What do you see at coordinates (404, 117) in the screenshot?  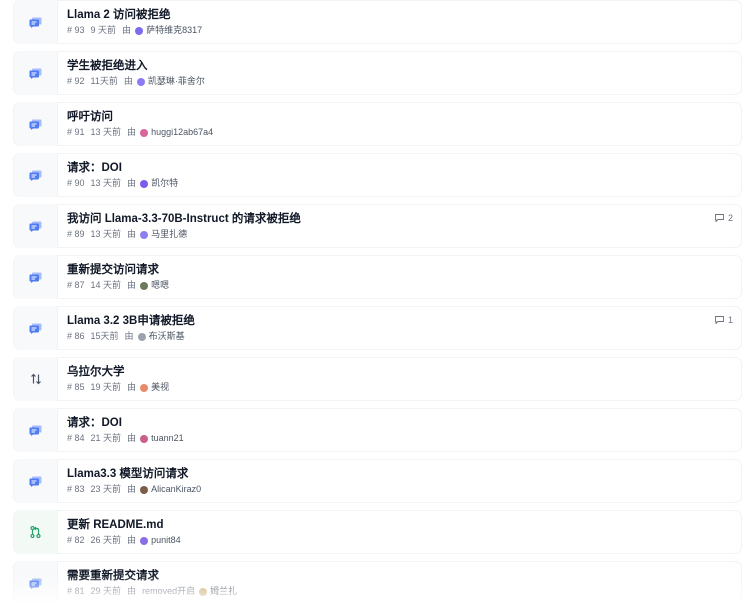 I see `discussion-title: 呼吁访问` at bounding box center [404, 117].